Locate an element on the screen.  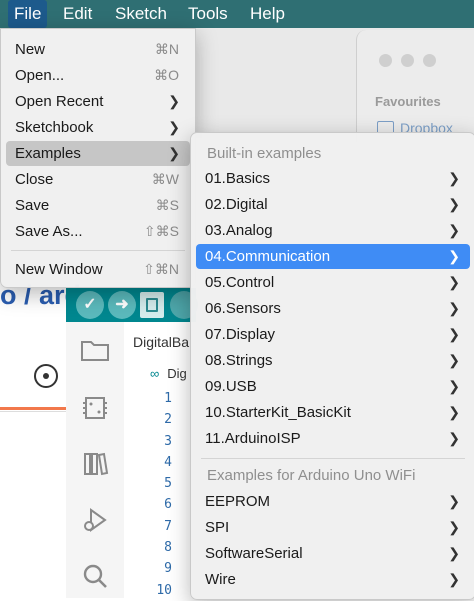
menu-item-eeprom: EEPROM ❯ is located at coordinates (333, 501).